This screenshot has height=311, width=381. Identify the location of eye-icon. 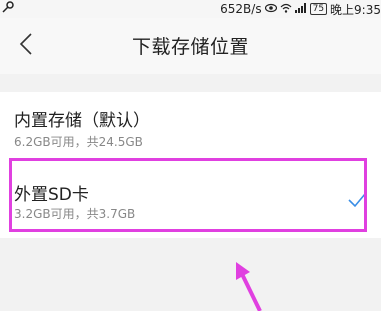
(270, 9).